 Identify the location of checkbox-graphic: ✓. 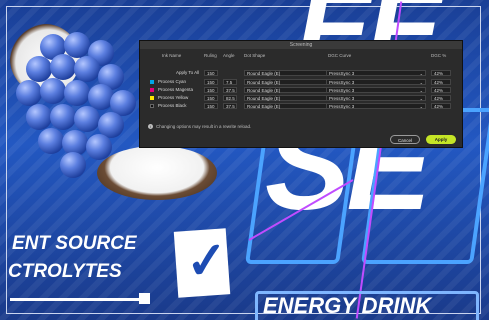
(202, 263).